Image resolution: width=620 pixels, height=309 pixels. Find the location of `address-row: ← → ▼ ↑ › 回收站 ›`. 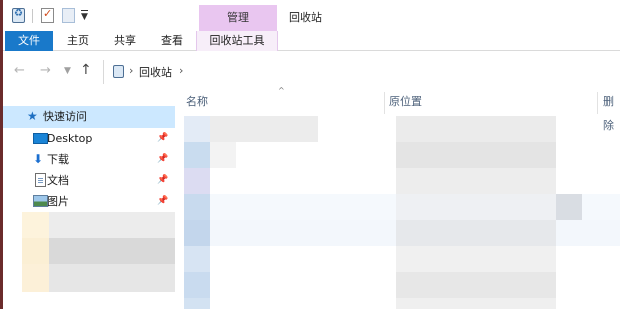

address-row: ← → ▼ ↑ › 回收站 › is located at coordinates (311, 72).